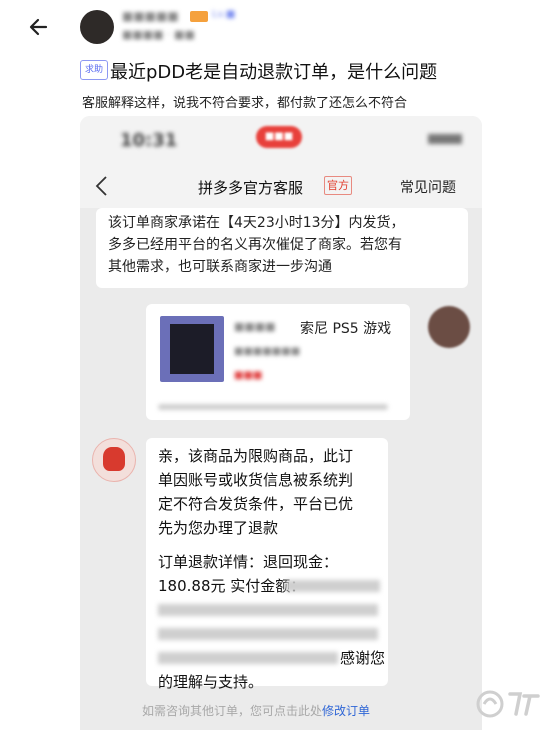 This screenshot has height=730, width=550. I want to click on chevron-left-icon, so click(102, 186).